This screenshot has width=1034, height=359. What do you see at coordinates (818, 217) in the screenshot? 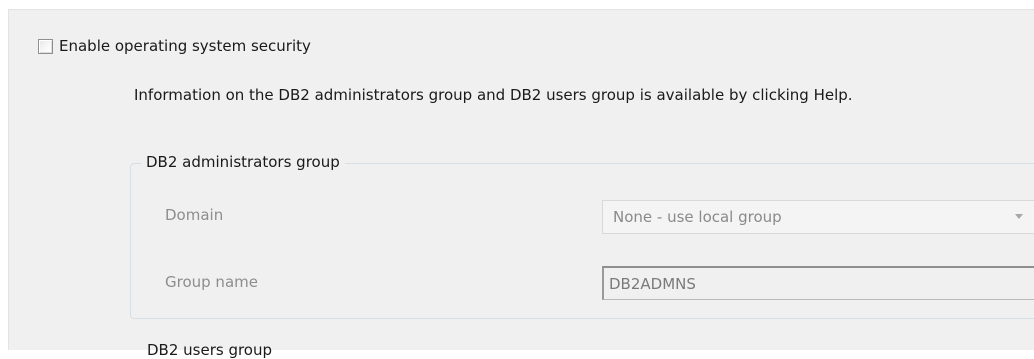
I see `domain-select: None - use local group` at bounding box center [818, 217].